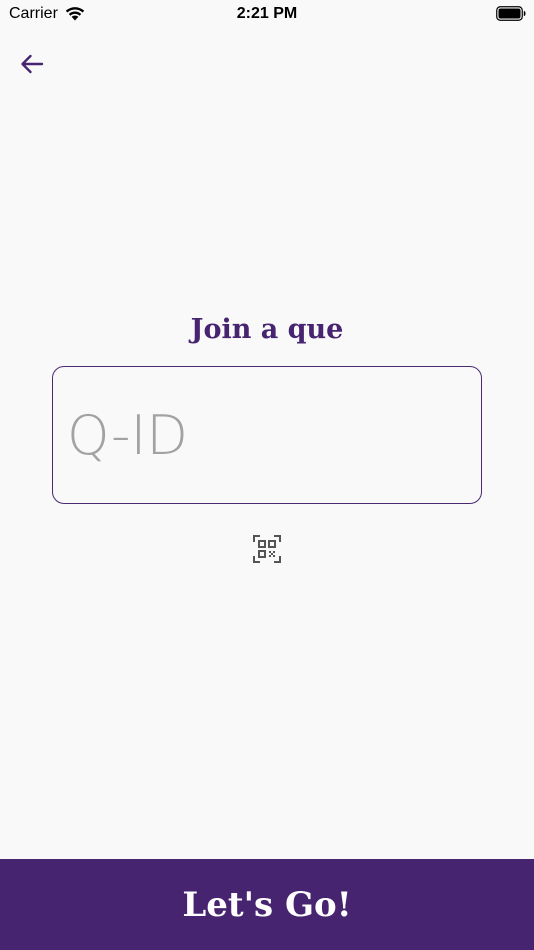  I want to click on qid-field-container, so click(267, 435).